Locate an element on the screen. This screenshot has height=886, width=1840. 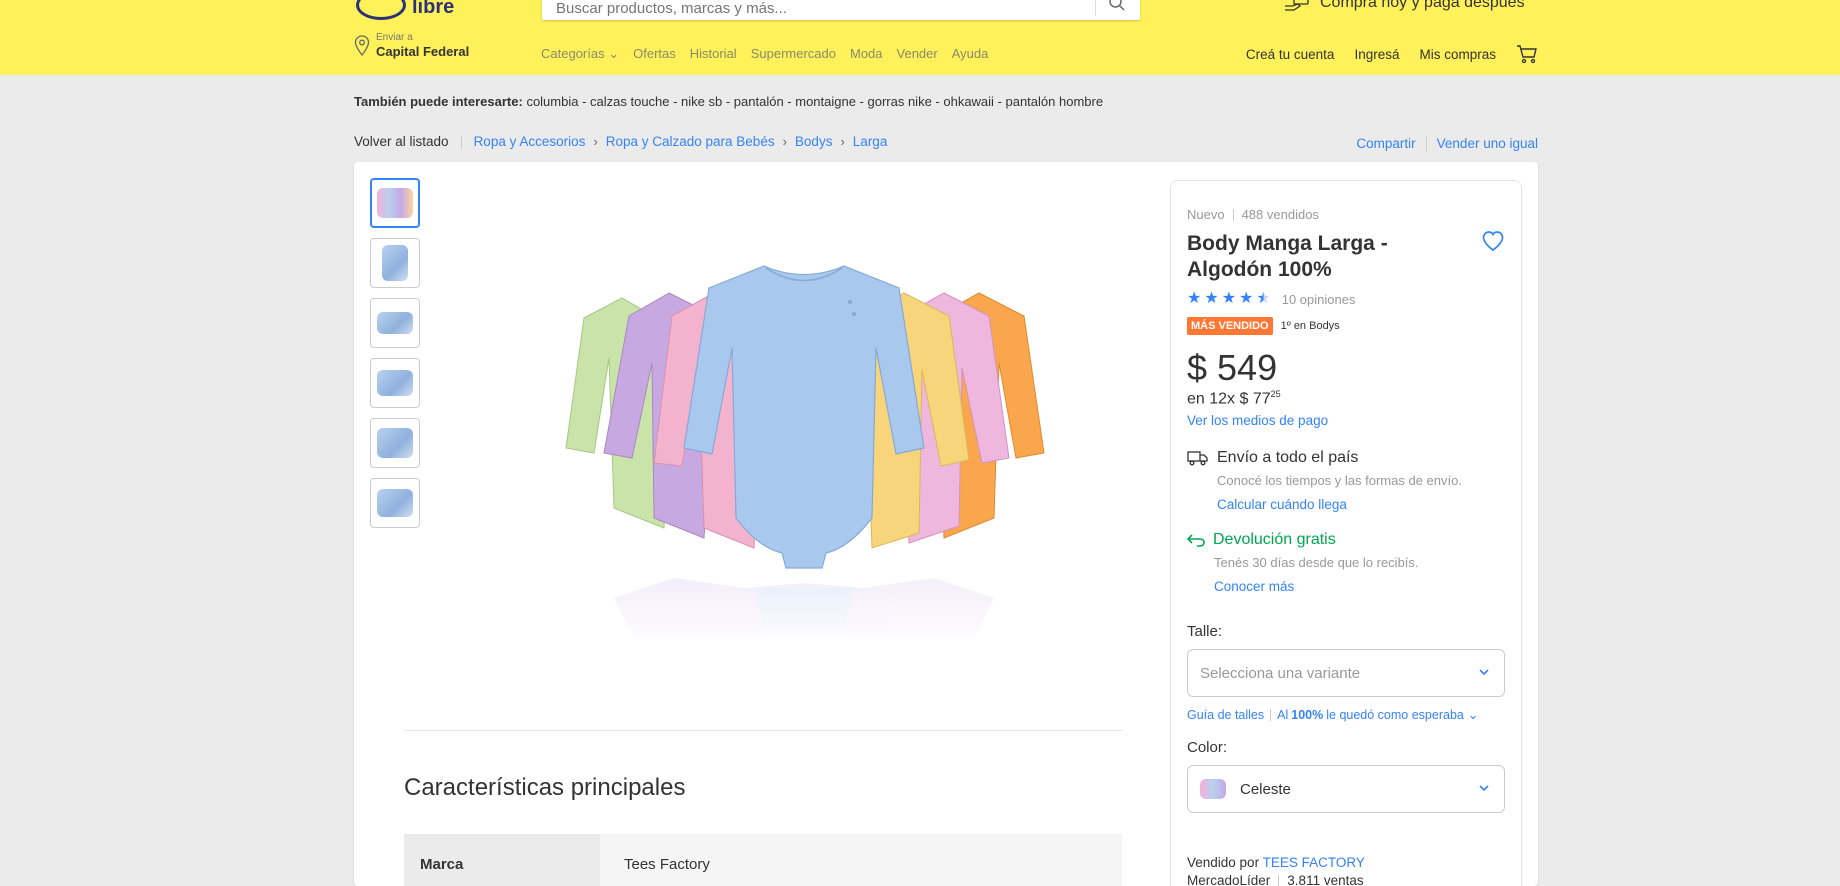
chevron-down-icon: ⌄ is located at coordinates (1473, 715).